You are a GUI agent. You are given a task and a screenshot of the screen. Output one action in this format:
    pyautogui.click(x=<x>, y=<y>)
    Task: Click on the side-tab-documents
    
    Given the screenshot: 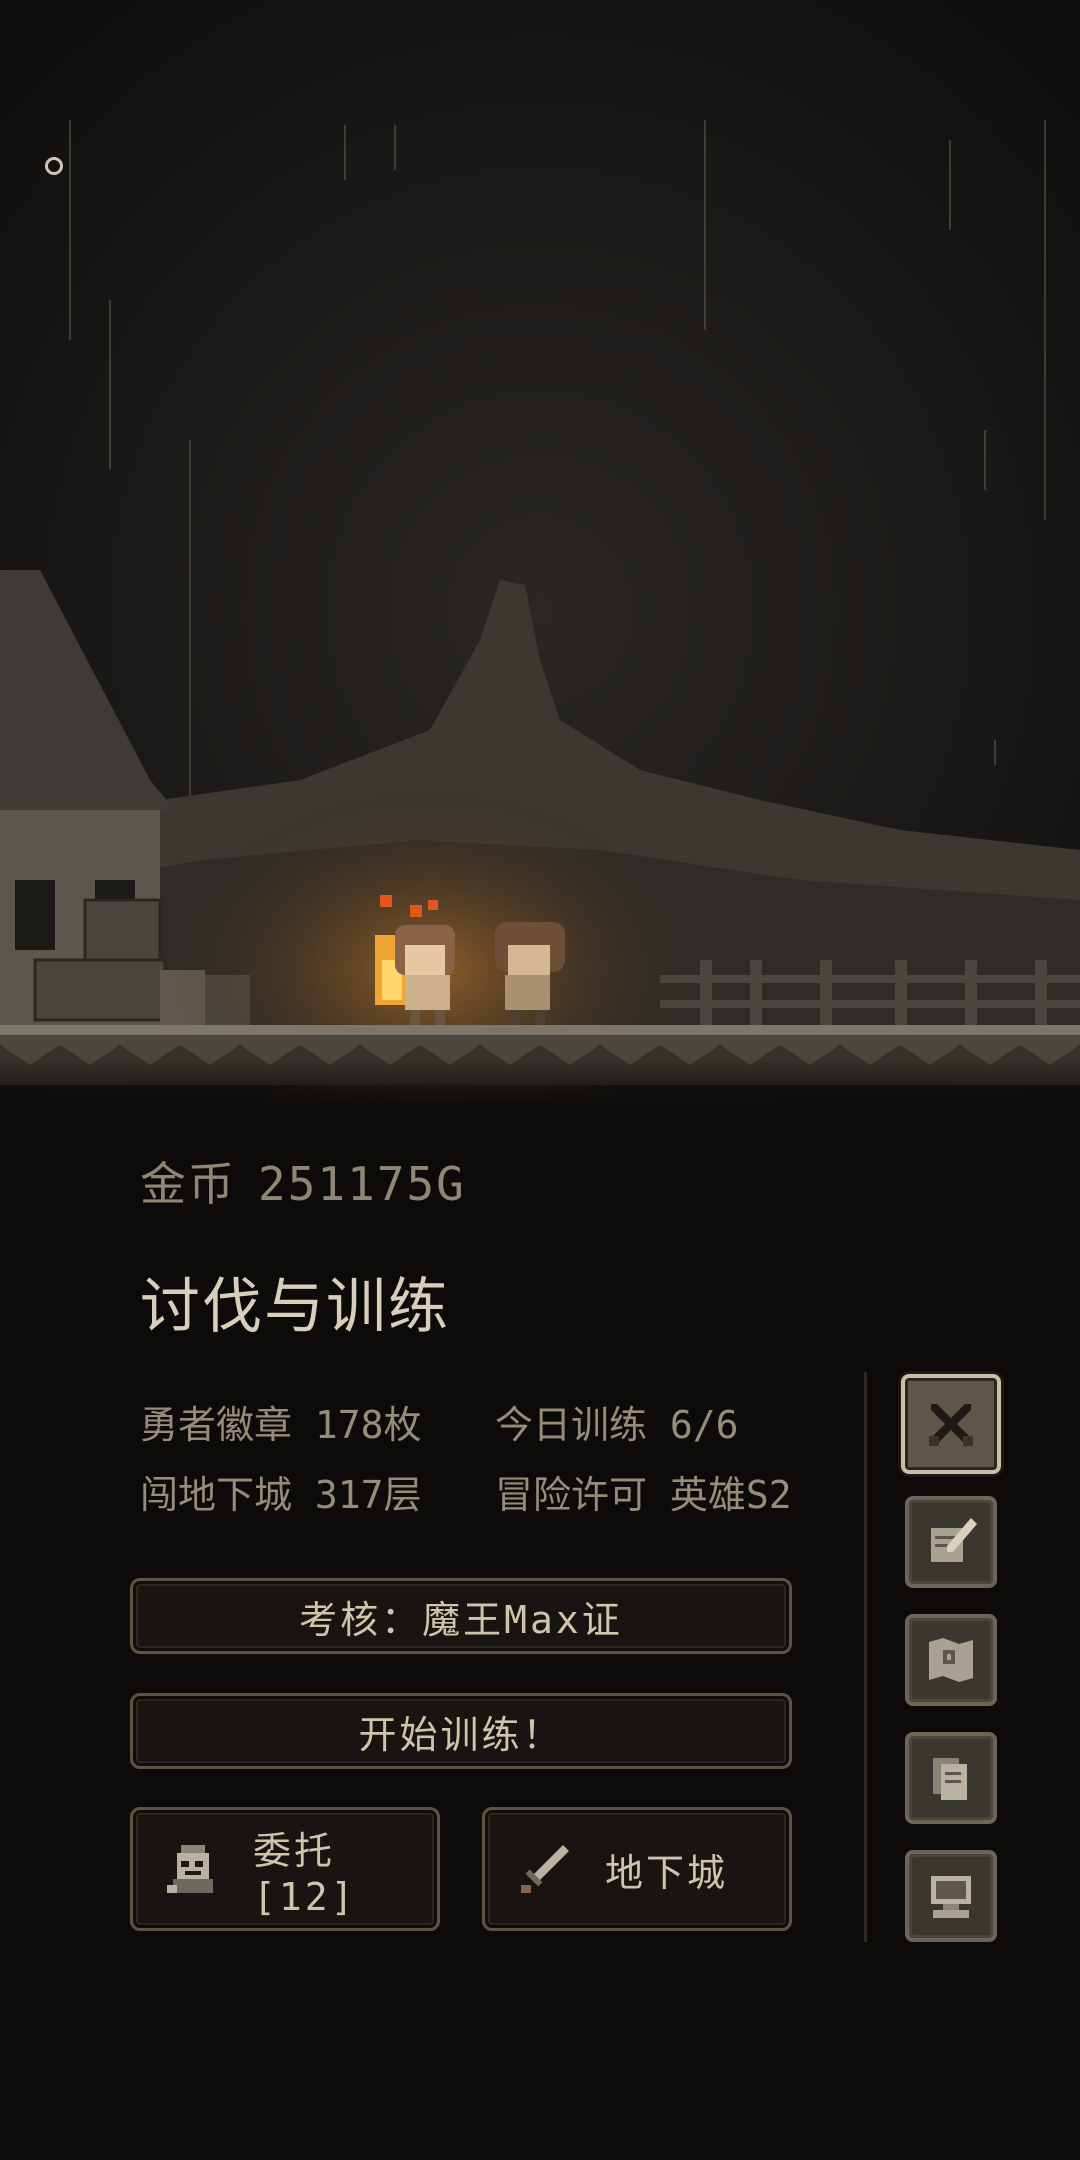 What is the action you would take?
    pyautogui.click(x=951, y=1778)
    